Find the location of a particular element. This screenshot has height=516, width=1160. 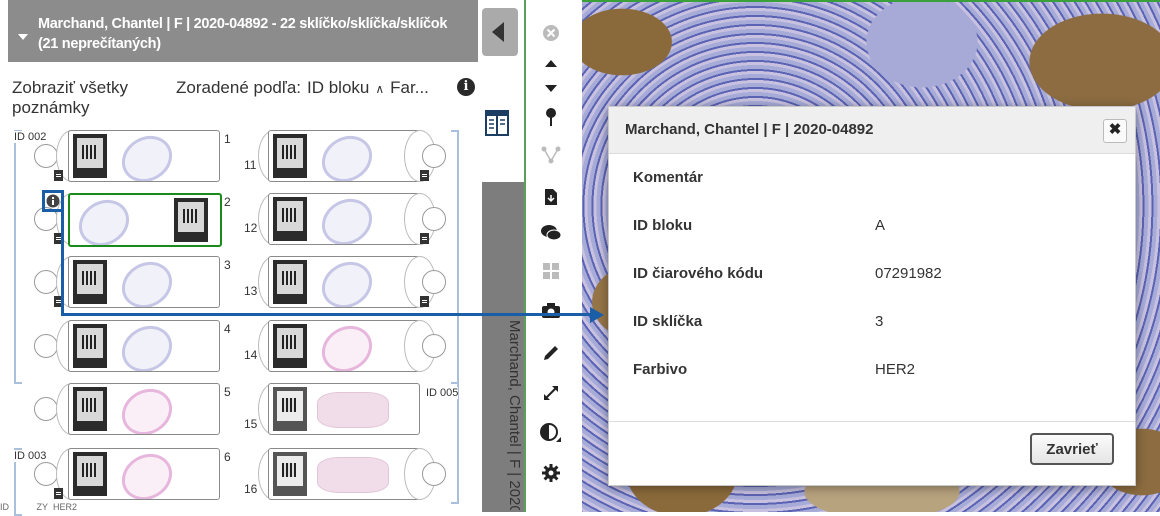

slide-number: 11 is located at coordinates (250, 165).